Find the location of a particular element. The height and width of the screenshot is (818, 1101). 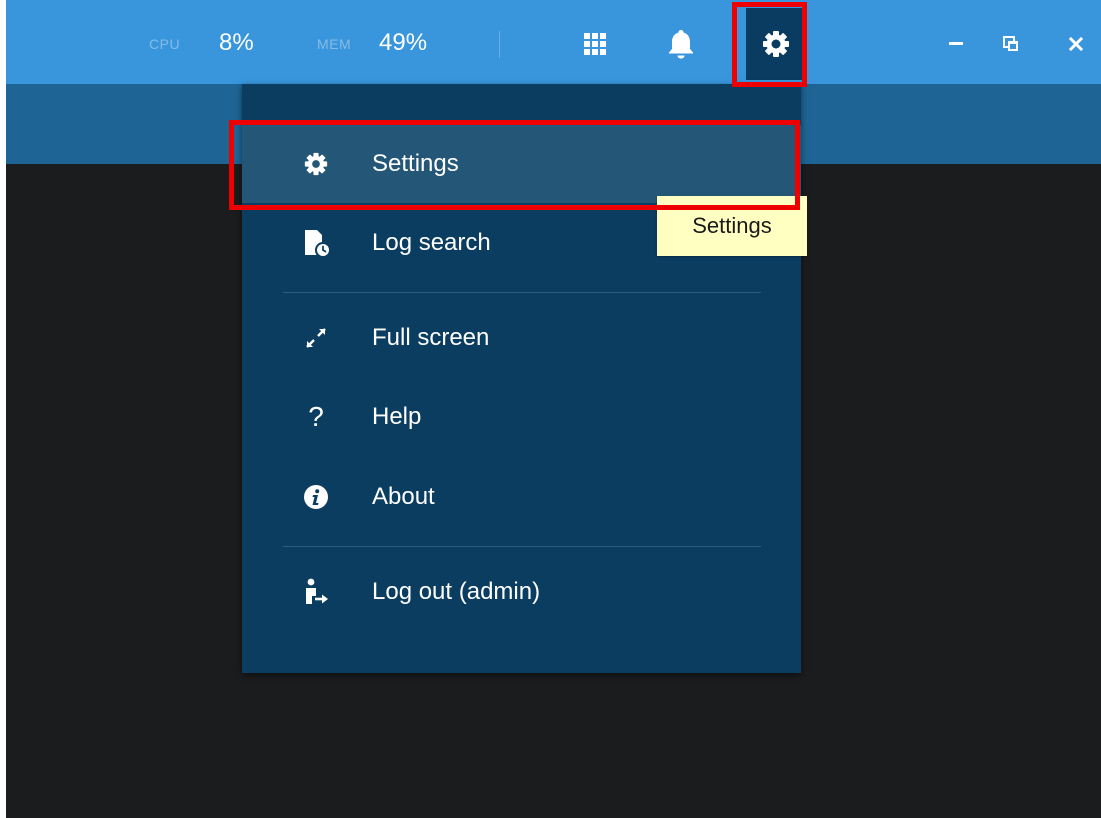

minimize-icon is located at coordinates (957, 44).